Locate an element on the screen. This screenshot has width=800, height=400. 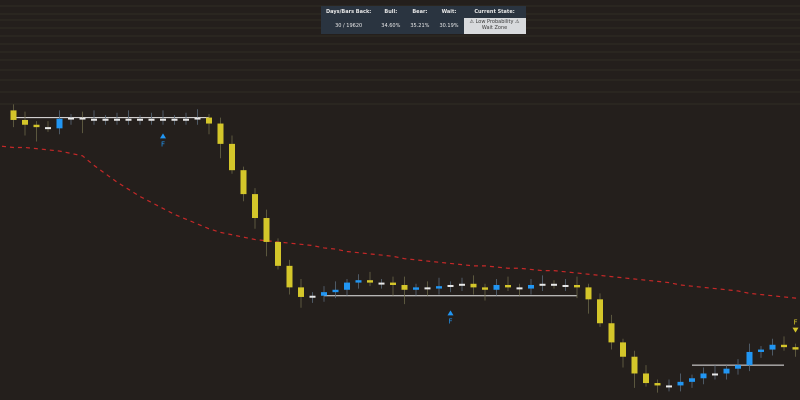
header-current-state: Current State: is located at coordinates (494, 12).